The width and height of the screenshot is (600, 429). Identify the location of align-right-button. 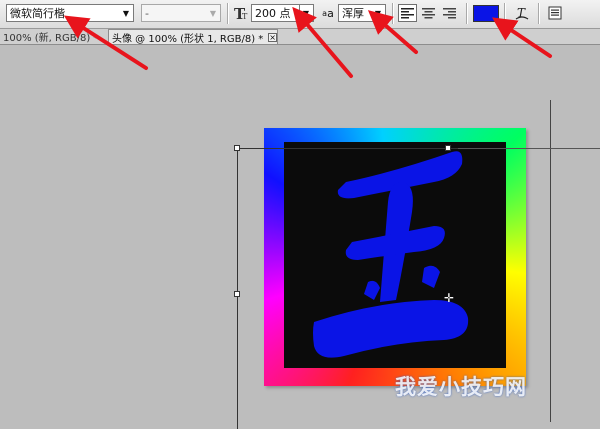
(449, 13).